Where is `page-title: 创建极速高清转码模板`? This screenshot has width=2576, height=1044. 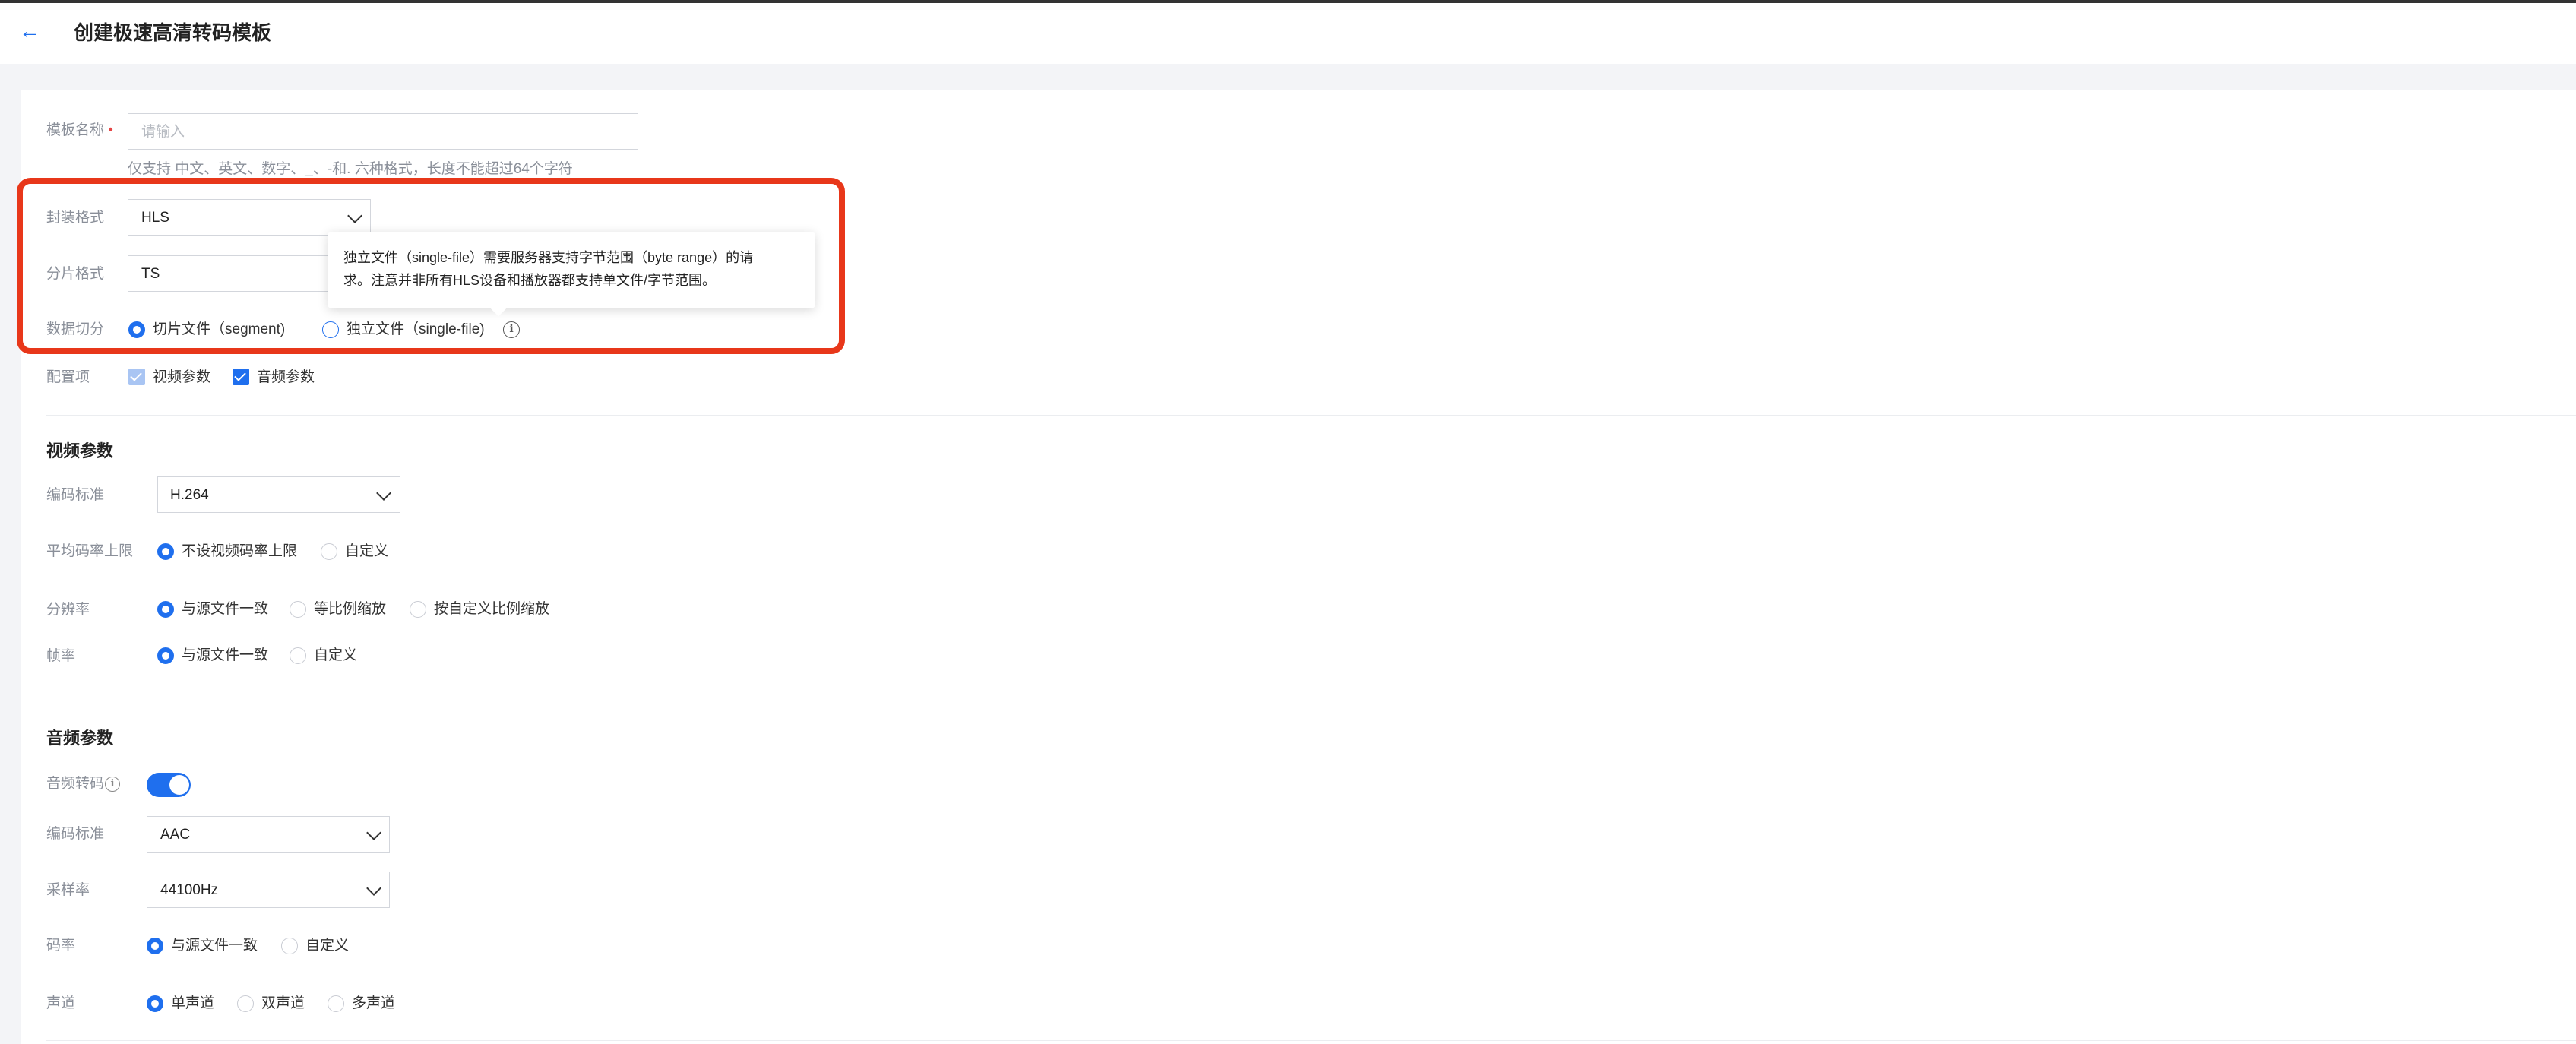
page-title: 创建极速高清转码模板 is located at coordinates (173, 32).